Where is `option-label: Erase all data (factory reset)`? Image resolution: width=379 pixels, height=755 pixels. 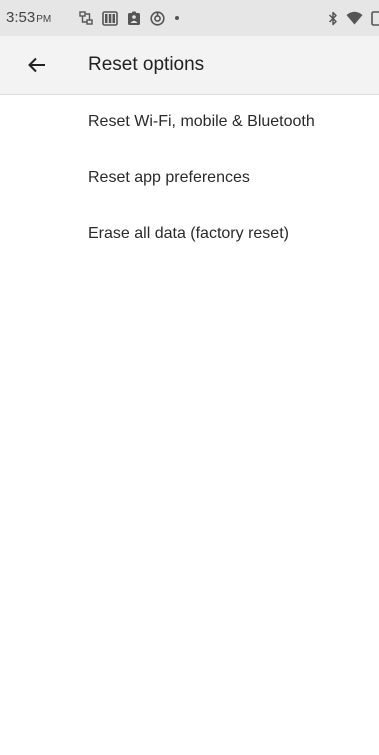 option-label: Erase all data (factory reset) is located at coordinates (188, 233).